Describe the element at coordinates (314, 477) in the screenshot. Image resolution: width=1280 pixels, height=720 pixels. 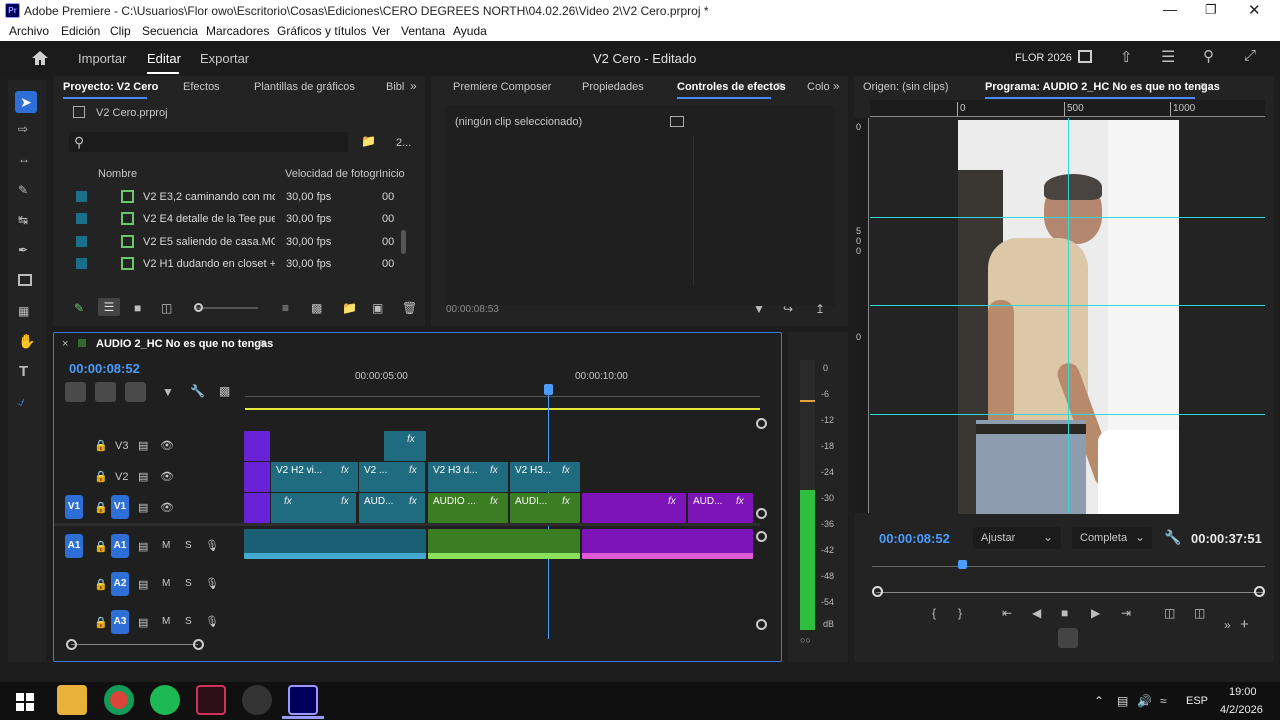
I see `clip-v2-a: V2 H2 vi... fx` at that location.